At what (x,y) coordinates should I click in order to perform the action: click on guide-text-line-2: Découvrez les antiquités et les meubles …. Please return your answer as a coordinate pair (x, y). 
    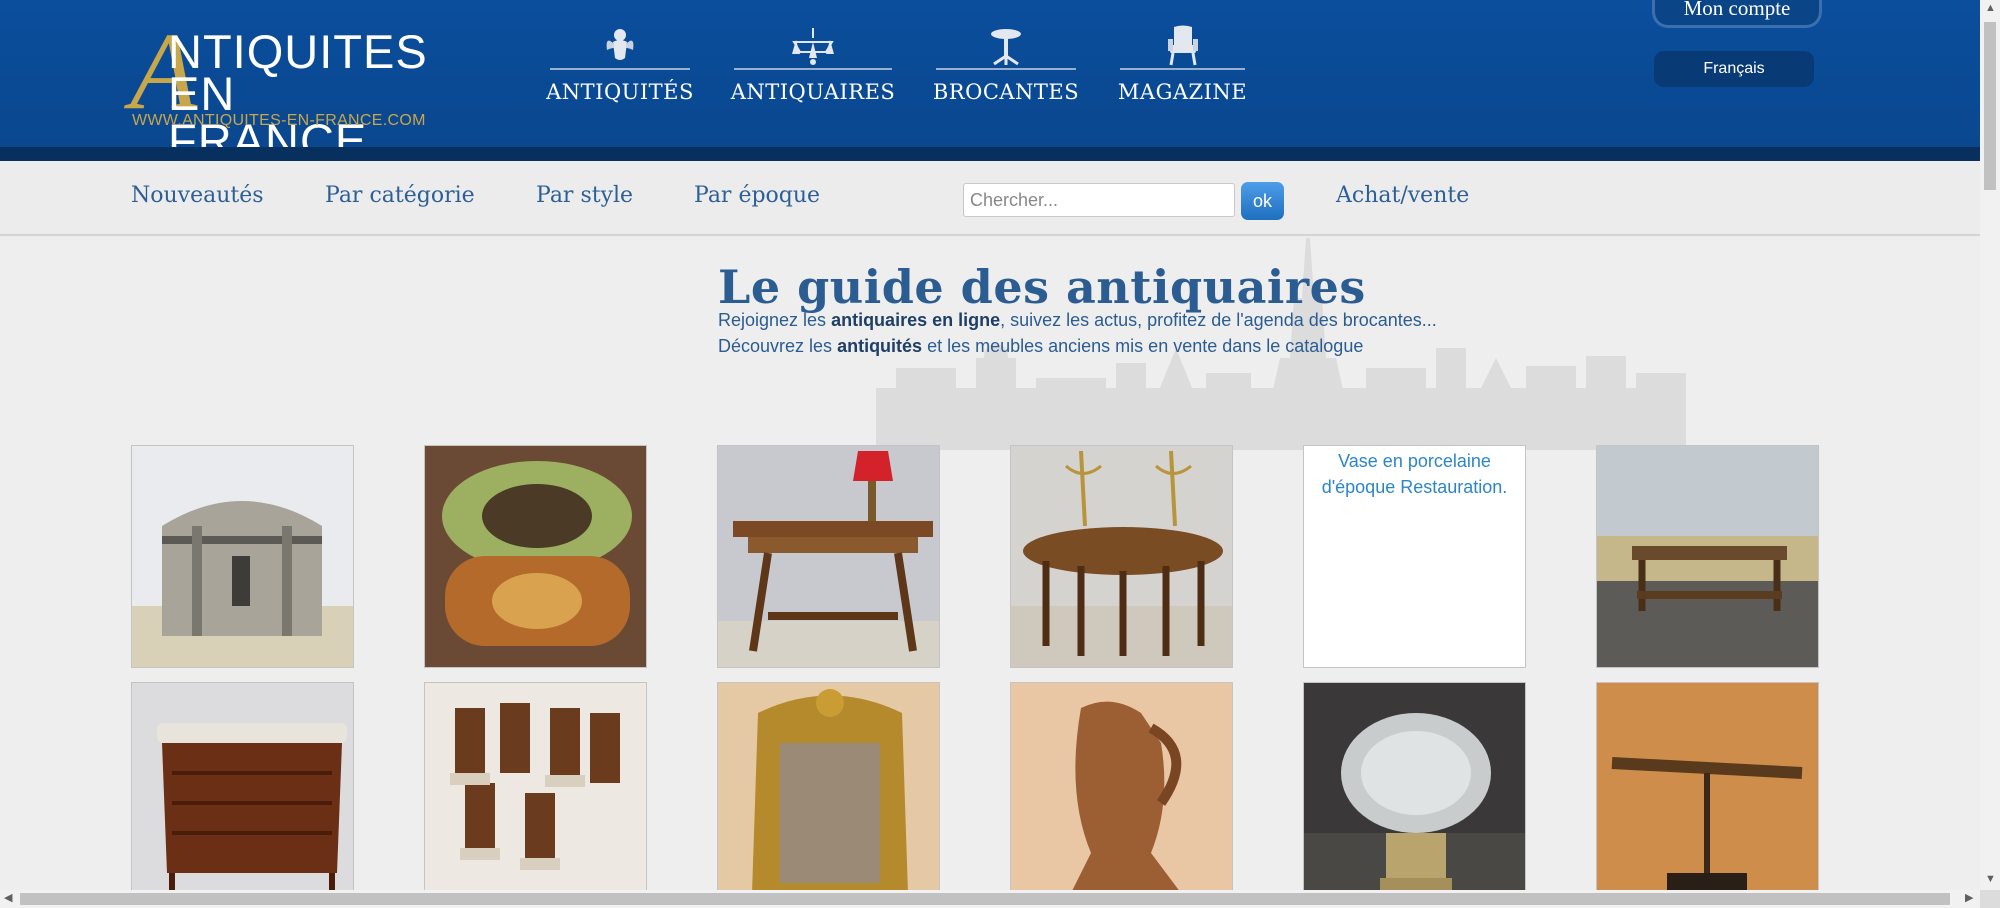
    Looking at the image, I should click on (1040, 346).